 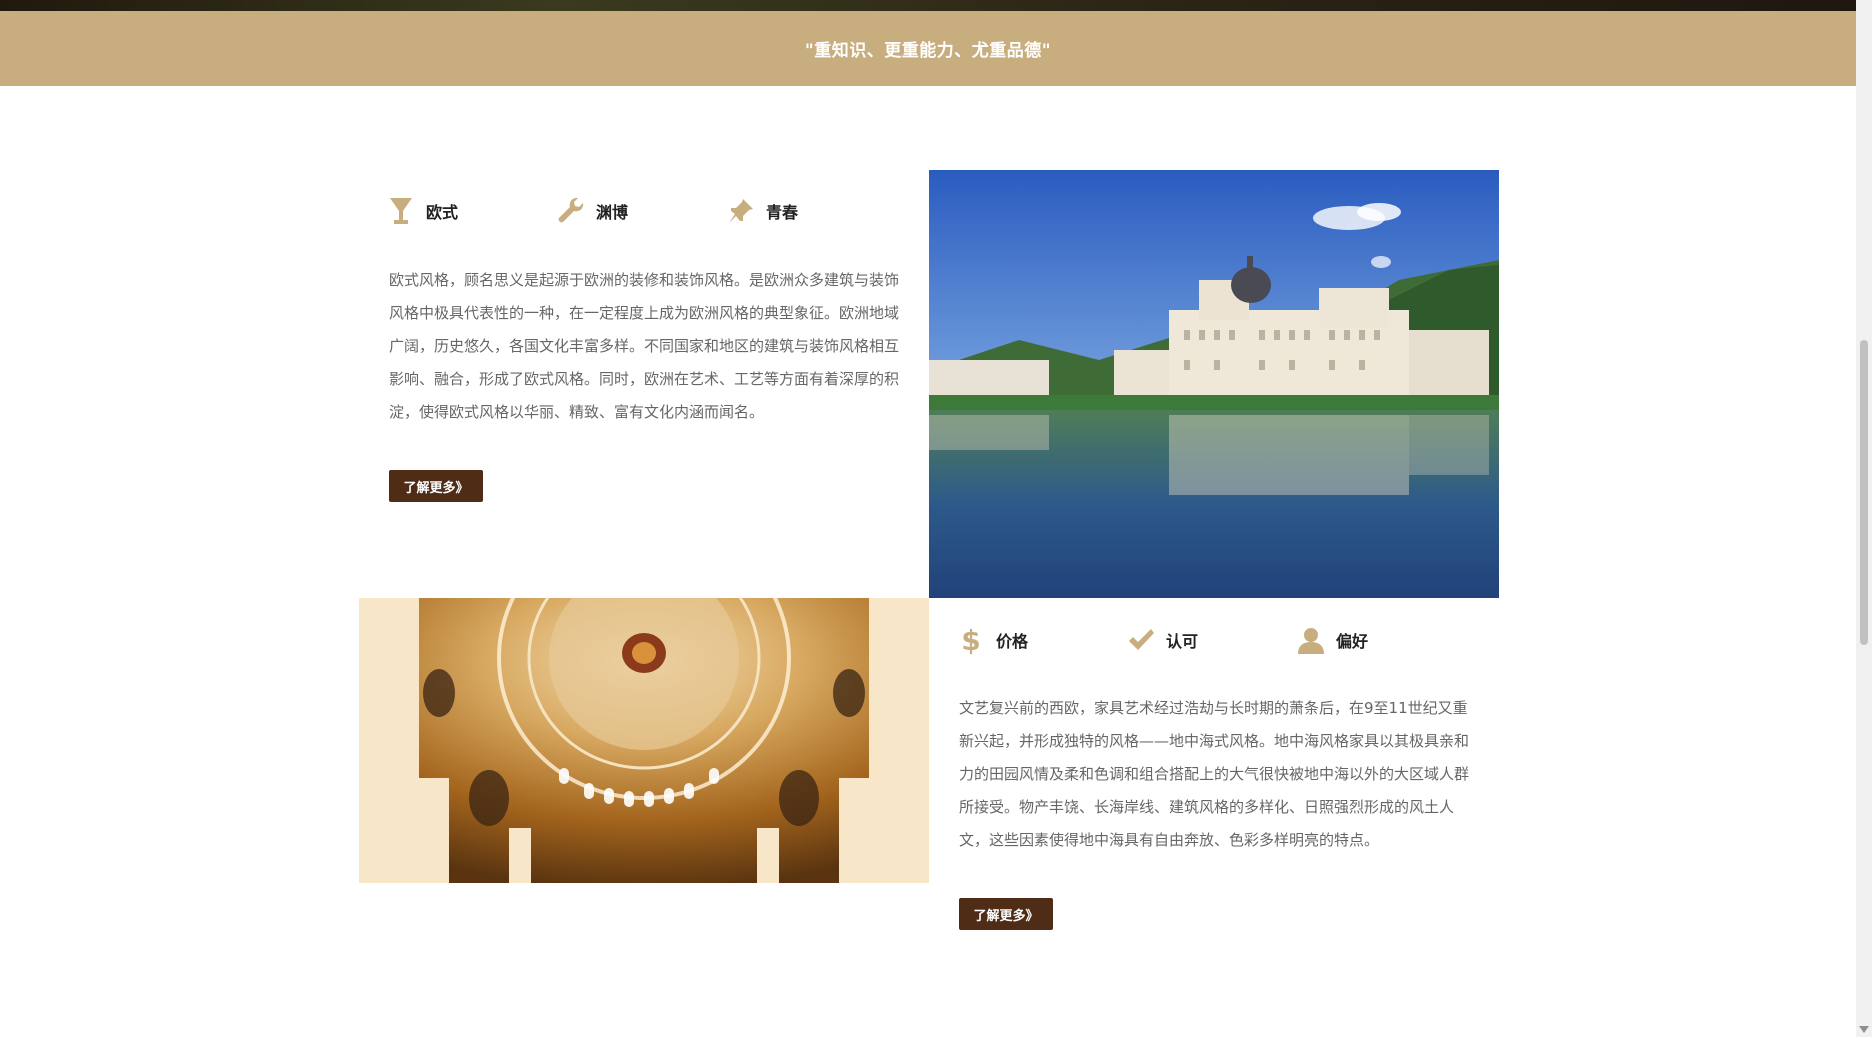 I want to click on dollar-icon: $, so click(x=971, y=640).